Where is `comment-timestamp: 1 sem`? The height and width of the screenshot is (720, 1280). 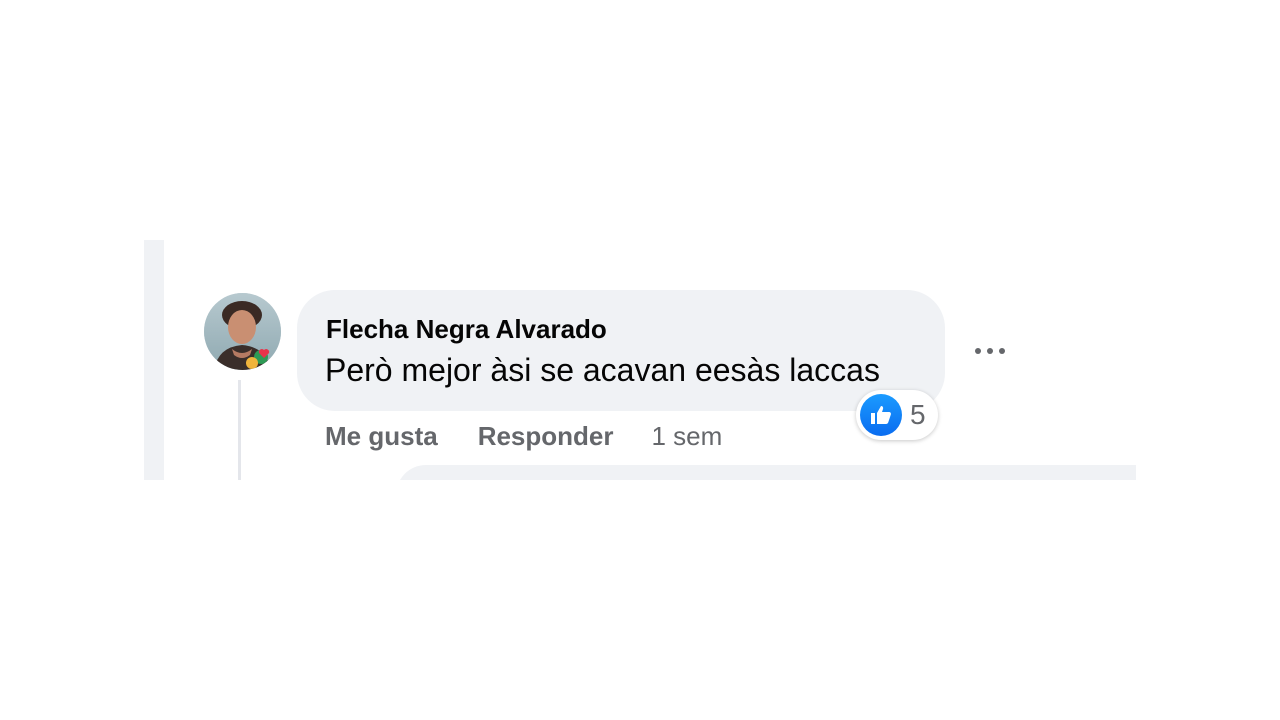
comment-timestamp: 1 sem is located at coordinates (687, 436).